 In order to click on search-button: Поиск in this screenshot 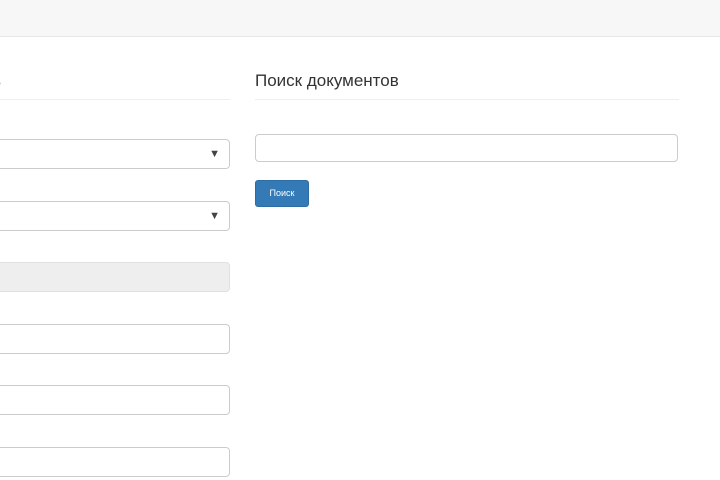, I will do `click(282, 193)`.